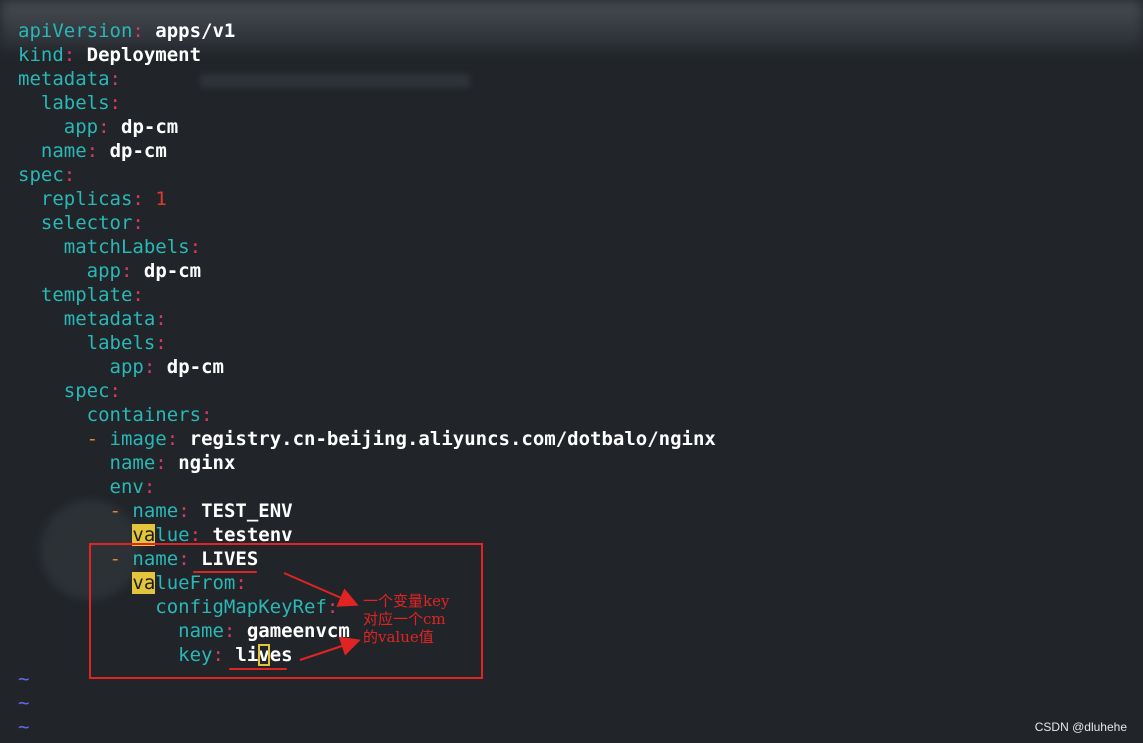  I want to click on annotation-line: 对应一个cm, so click(404, 619).